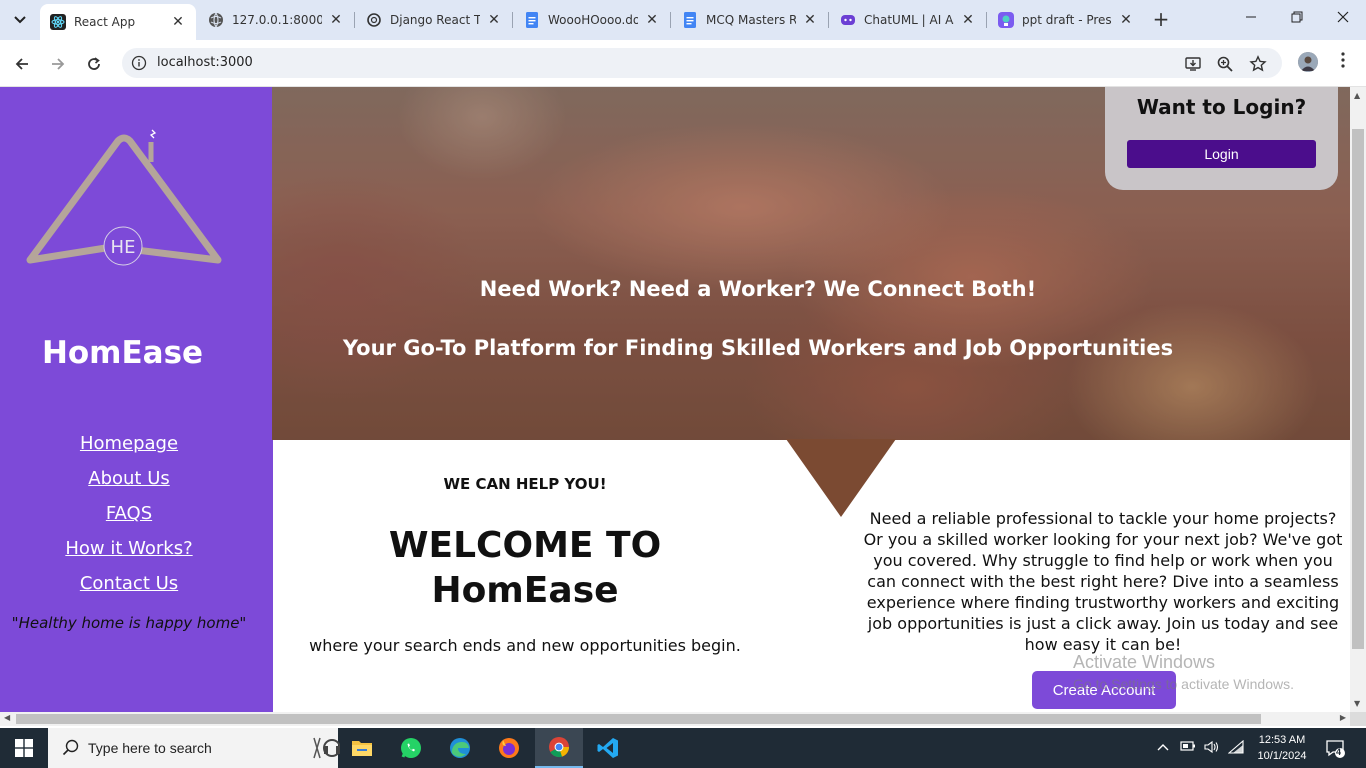 The height and width of the screenshot is (768, 1366). I want to click on edge-icon, so click(460, 748).